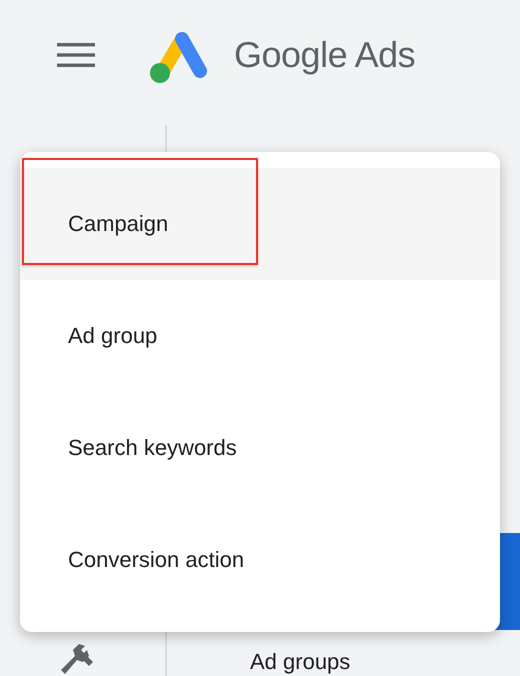 Image resolution: width=520 pixels, height=676 pixels. What do you see at coordinates (76, 55) in the screenshot?
I see `menu-icon` at bounding box center [76, 55].